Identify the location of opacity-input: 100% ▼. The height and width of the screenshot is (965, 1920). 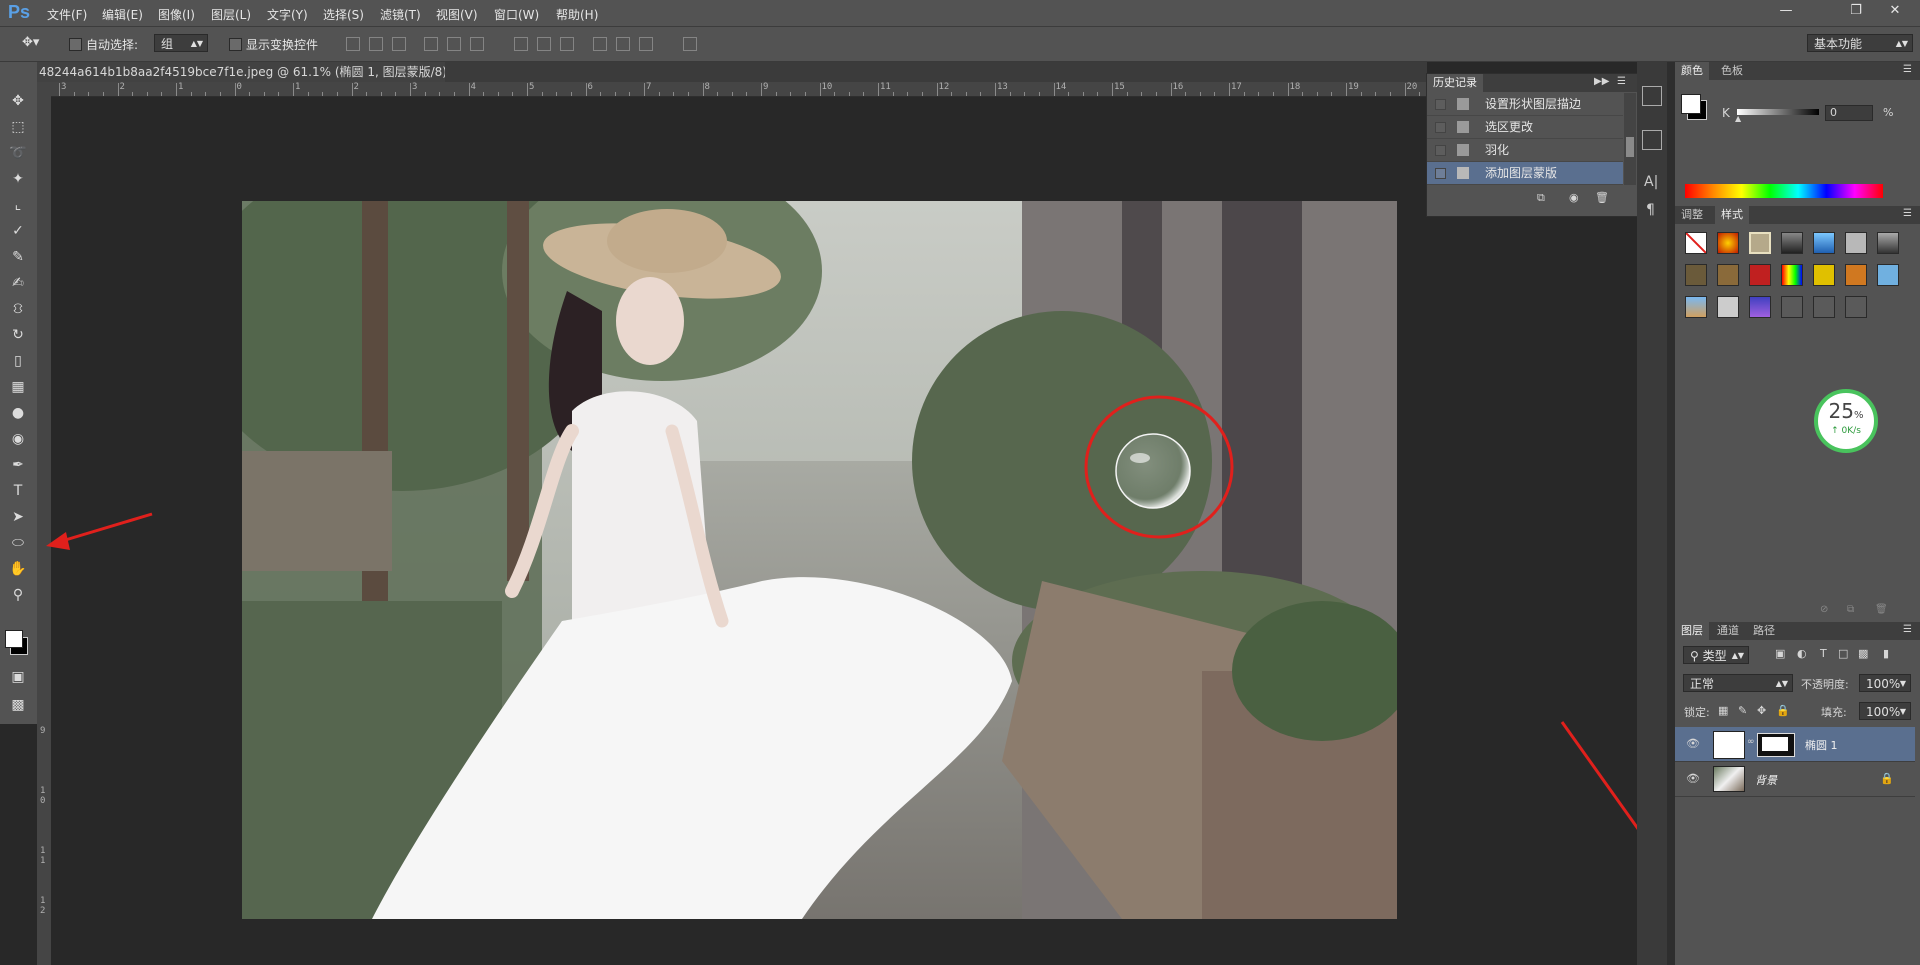
(1885, 683).